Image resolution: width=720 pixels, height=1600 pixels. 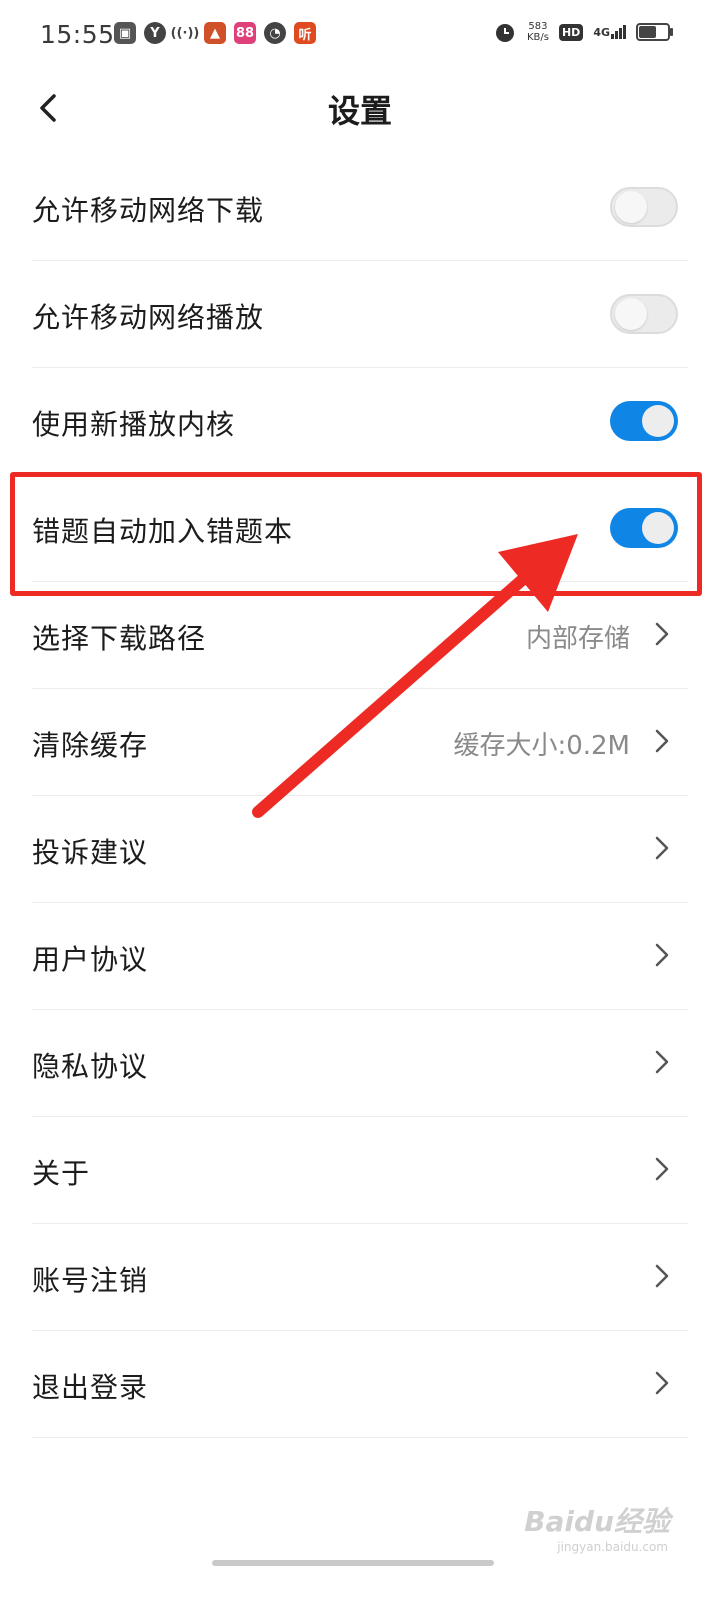 What do you see at coordinates (654, 32) in the screenshot?
I see `battery-icon` at bounding box center [654, 32].